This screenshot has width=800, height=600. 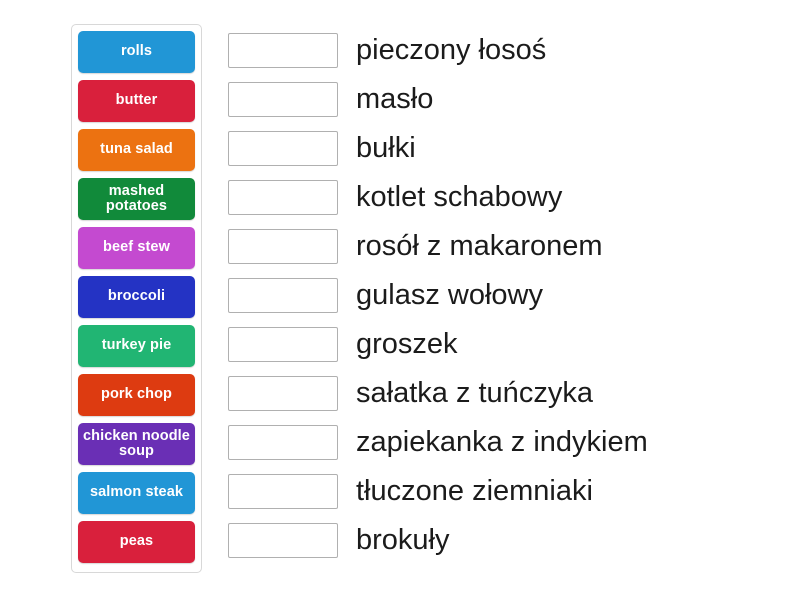 I want to click on prompt-text: zapiekanka z indykiem, so click(x=502, y=442).